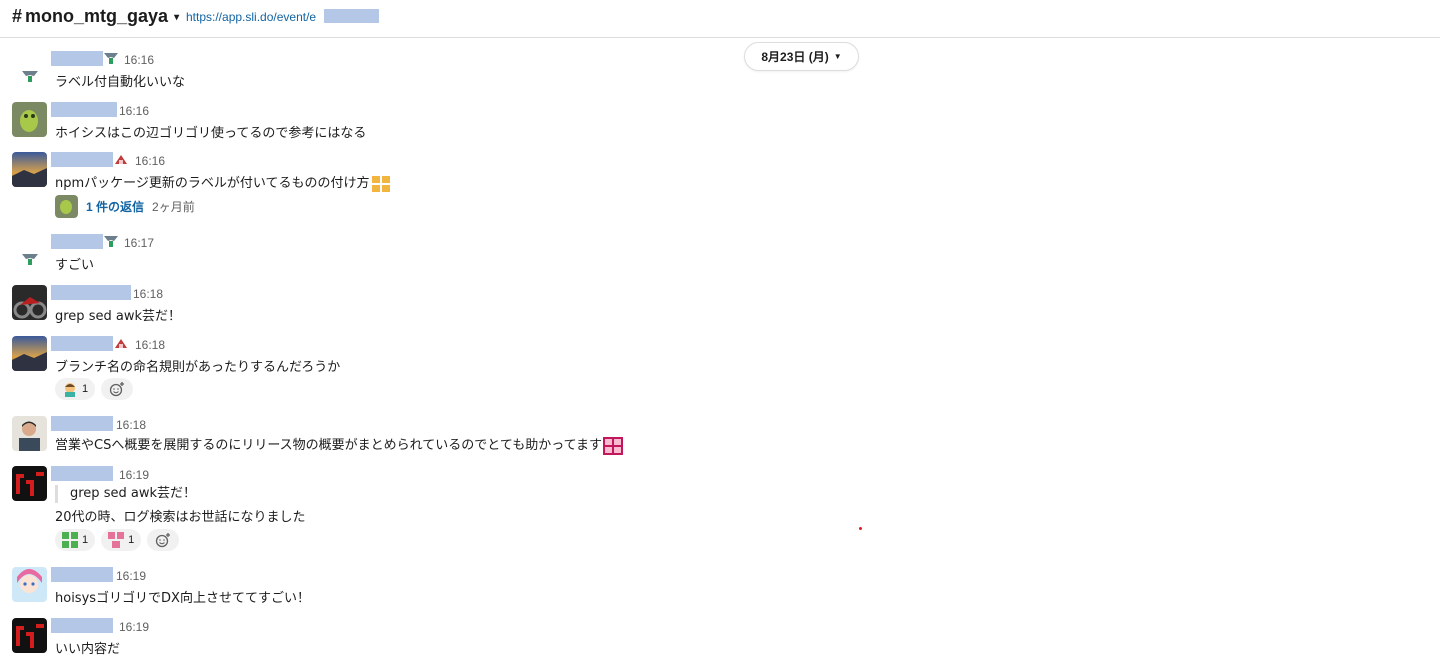  What do you see at coordinates (75, 265) in the screenshot?
I see `message-text: すごい` at bounding box center [75, 265].